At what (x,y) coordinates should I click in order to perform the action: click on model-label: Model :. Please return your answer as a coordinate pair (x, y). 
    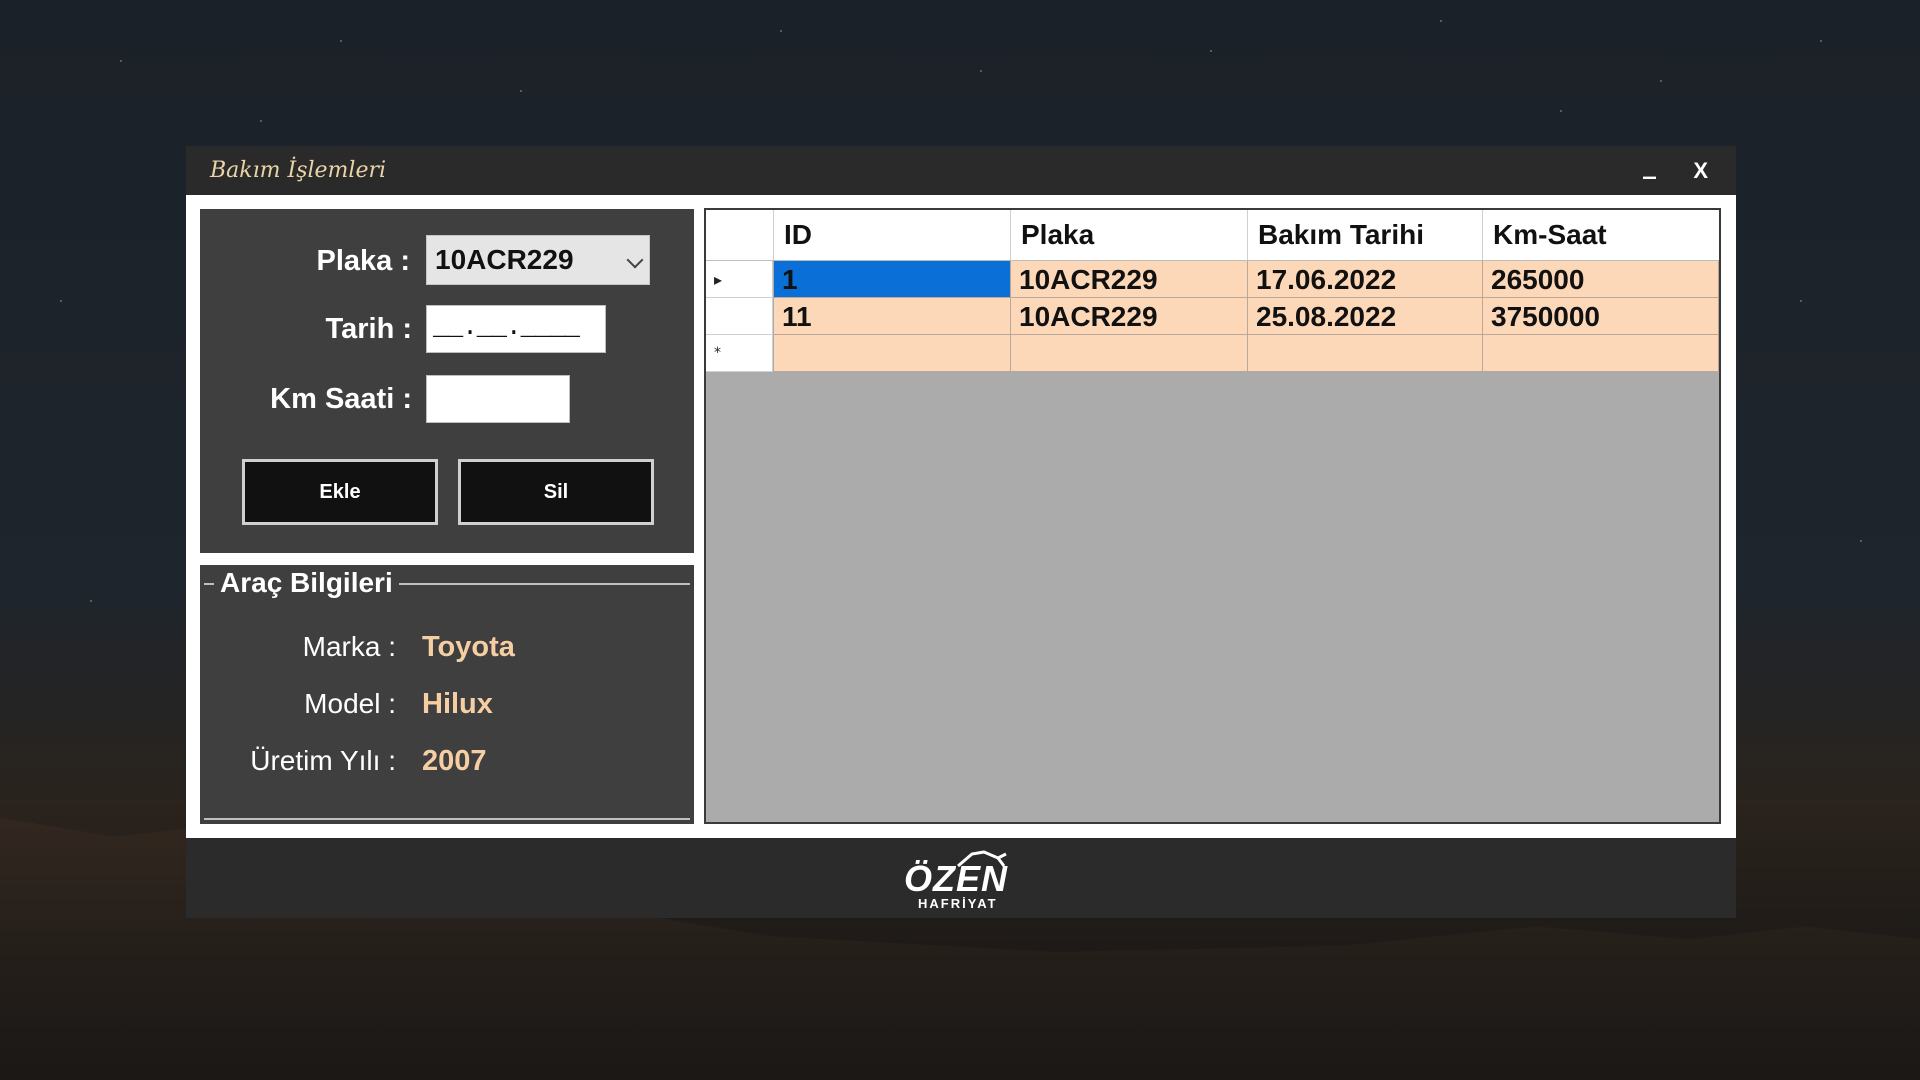
    Looking at the image, I should click on (350, 703).